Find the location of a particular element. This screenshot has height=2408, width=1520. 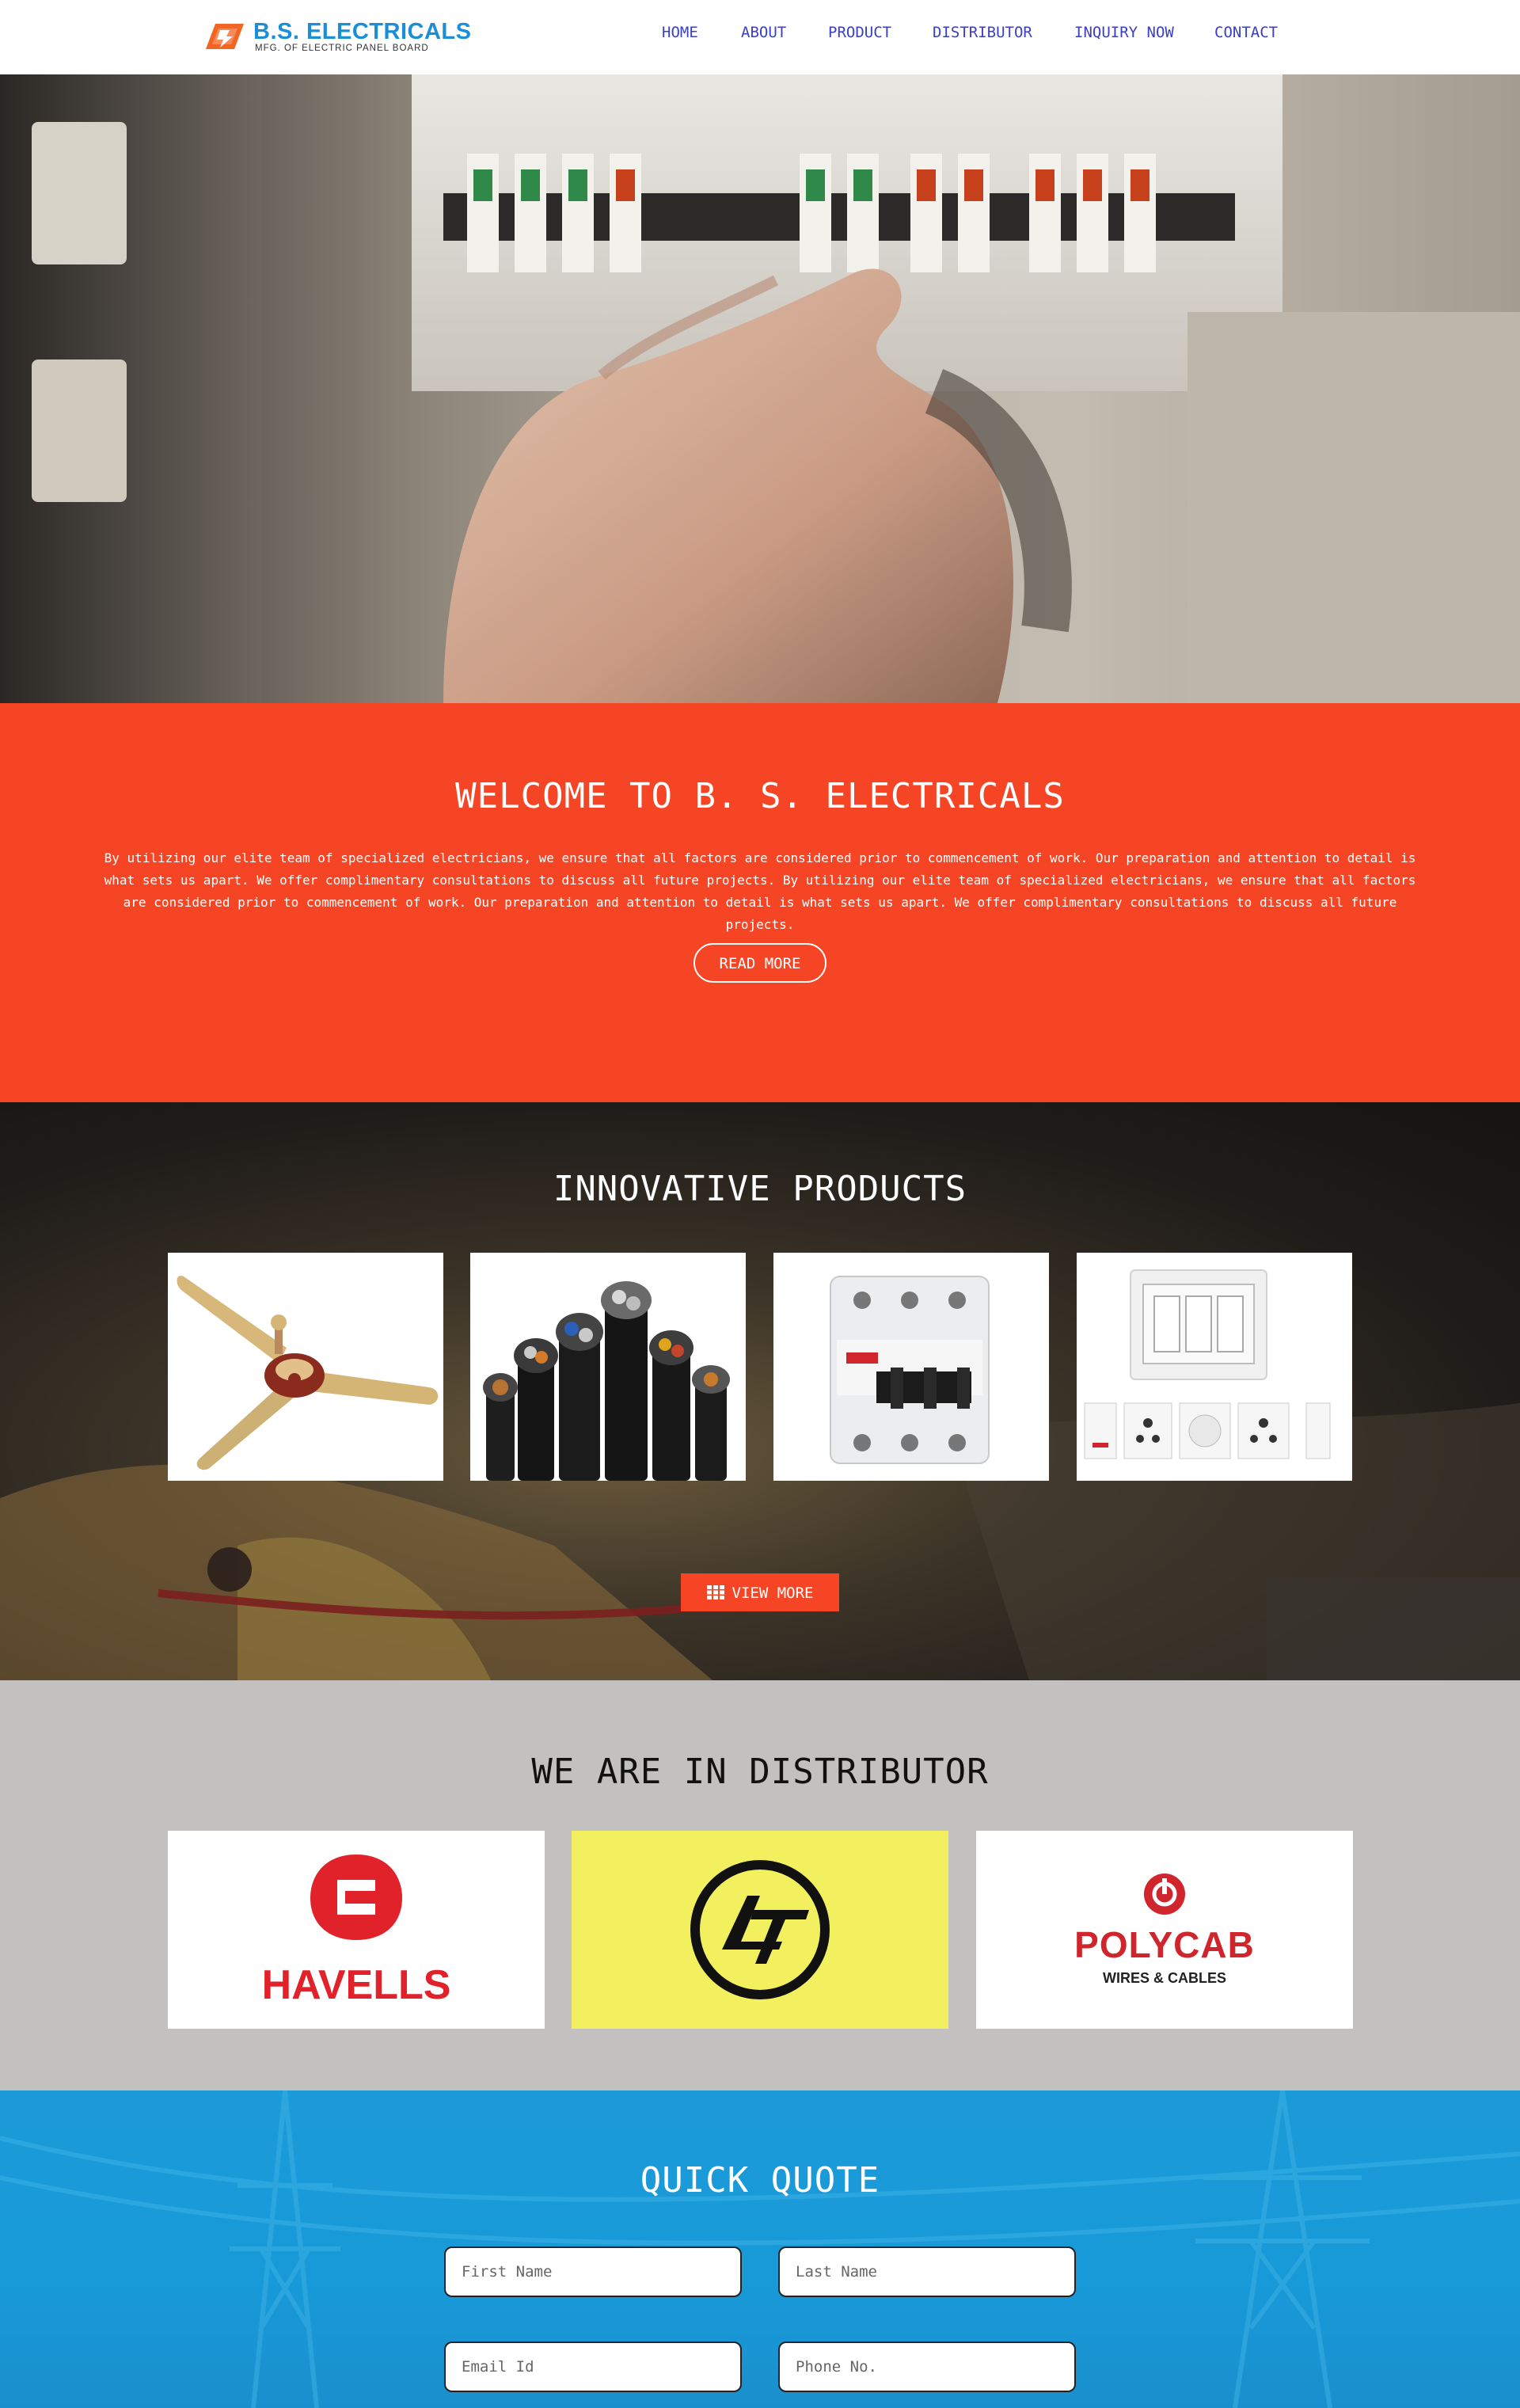

first-name-input is located at coordinates (593, 2271).